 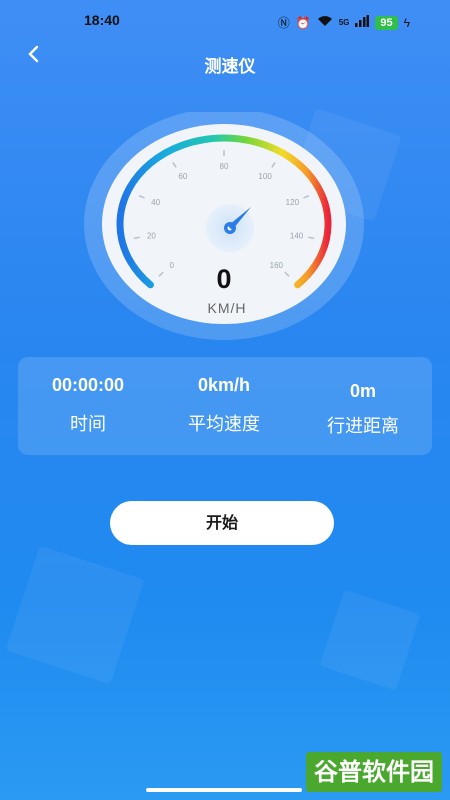 I want to click on stats-card: 00:00:00 时间 0km/h 平均速度 0m 行进距离, so click(x=225, y=406).